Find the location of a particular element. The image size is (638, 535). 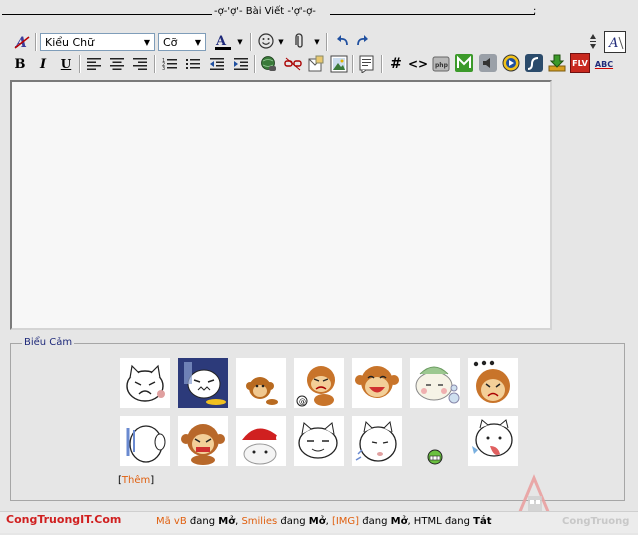

smiley-bun-back is located at coordinates (145, 441).